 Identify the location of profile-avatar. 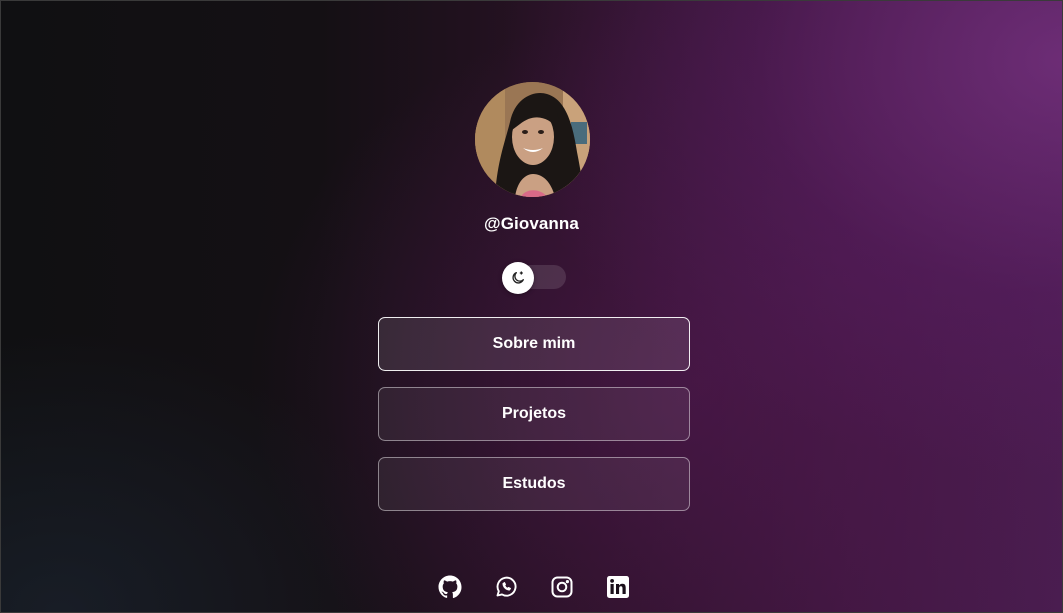
(532, 139).